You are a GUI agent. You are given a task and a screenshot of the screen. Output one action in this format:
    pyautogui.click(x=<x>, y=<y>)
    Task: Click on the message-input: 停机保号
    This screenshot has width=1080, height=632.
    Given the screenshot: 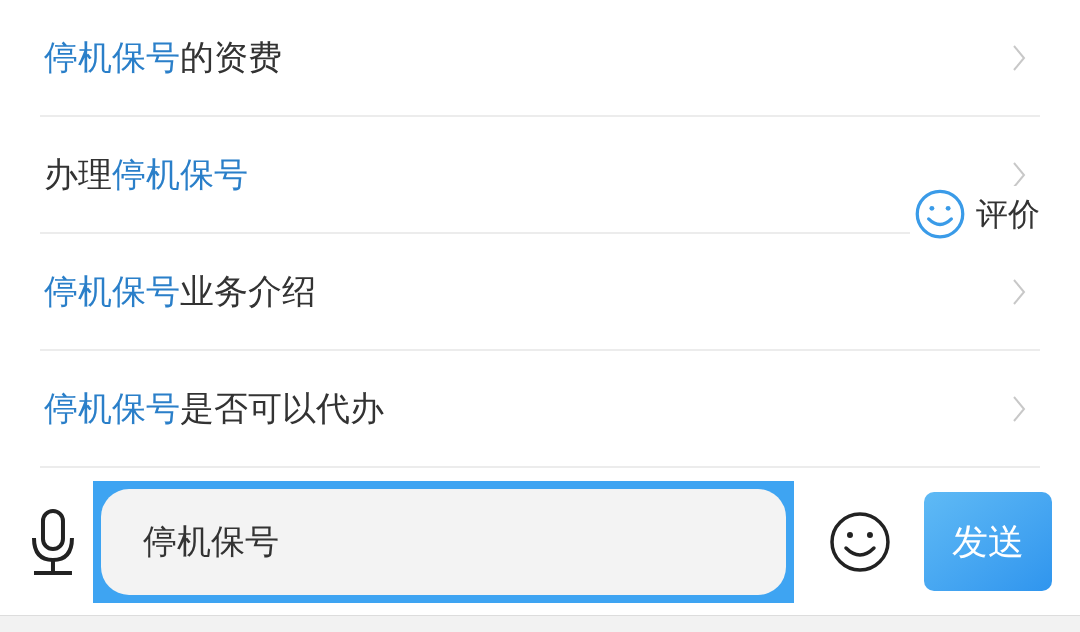 What is the action you would take?
    pyautogui.click(x=443, y=541)
    